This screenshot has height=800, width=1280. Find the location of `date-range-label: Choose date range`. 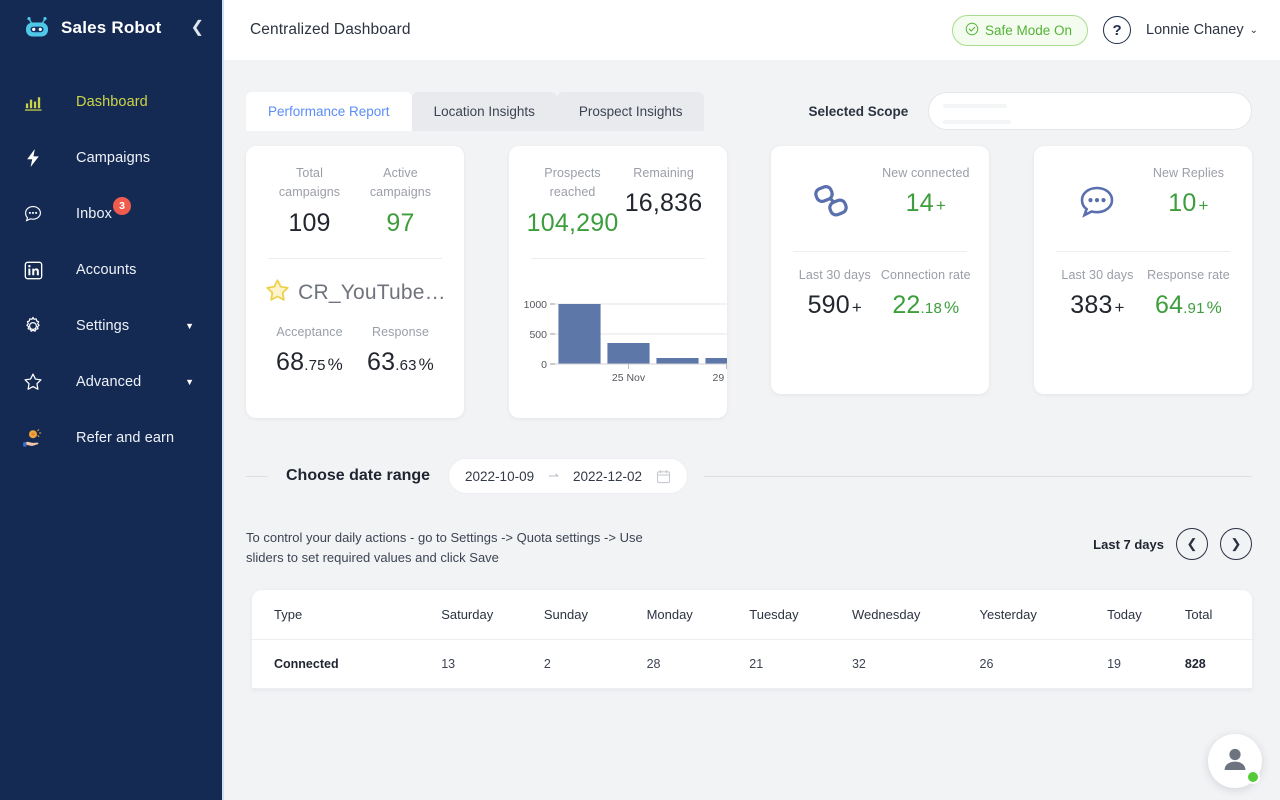

date-range-label: Choose date range is located at coordinates (358, 475).